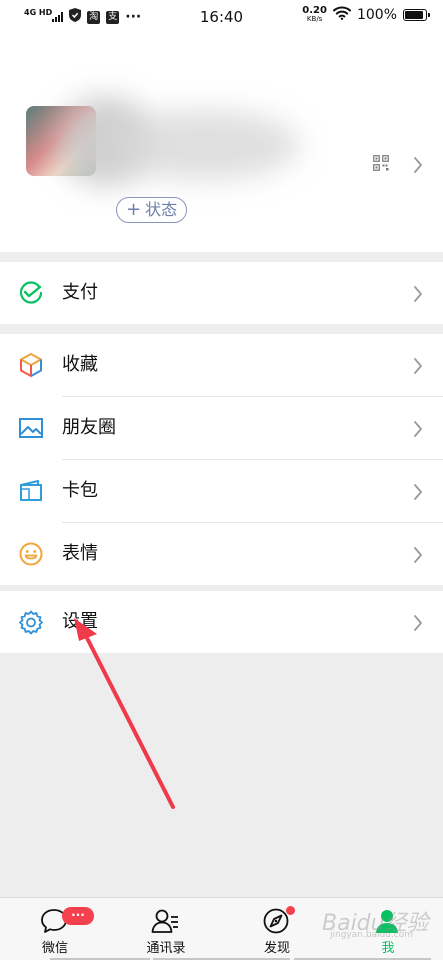 This screenshot has width=443, height=960. I want to click on gear-icon, so click(31, 622).